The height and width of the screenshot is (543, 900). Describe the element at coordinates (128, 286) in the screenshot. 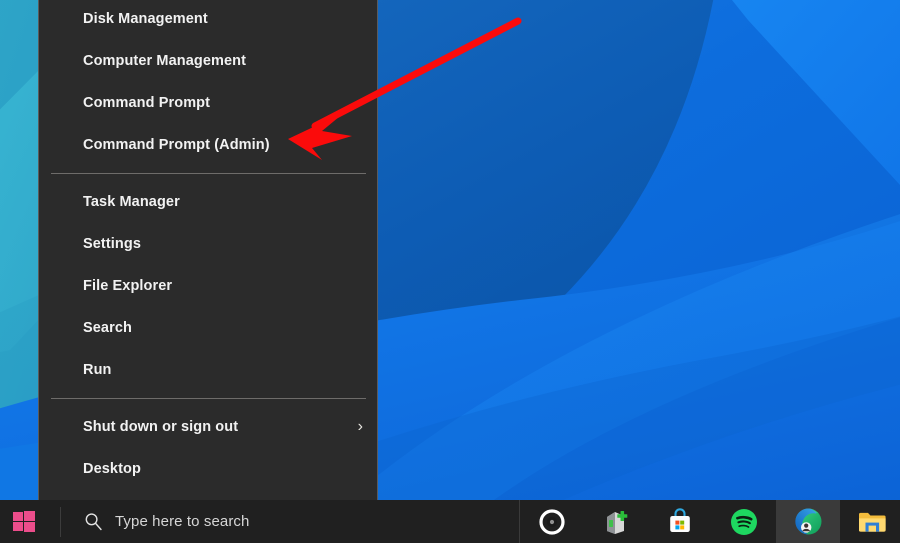

I see `menu-item-label: File Explorer` at that location.